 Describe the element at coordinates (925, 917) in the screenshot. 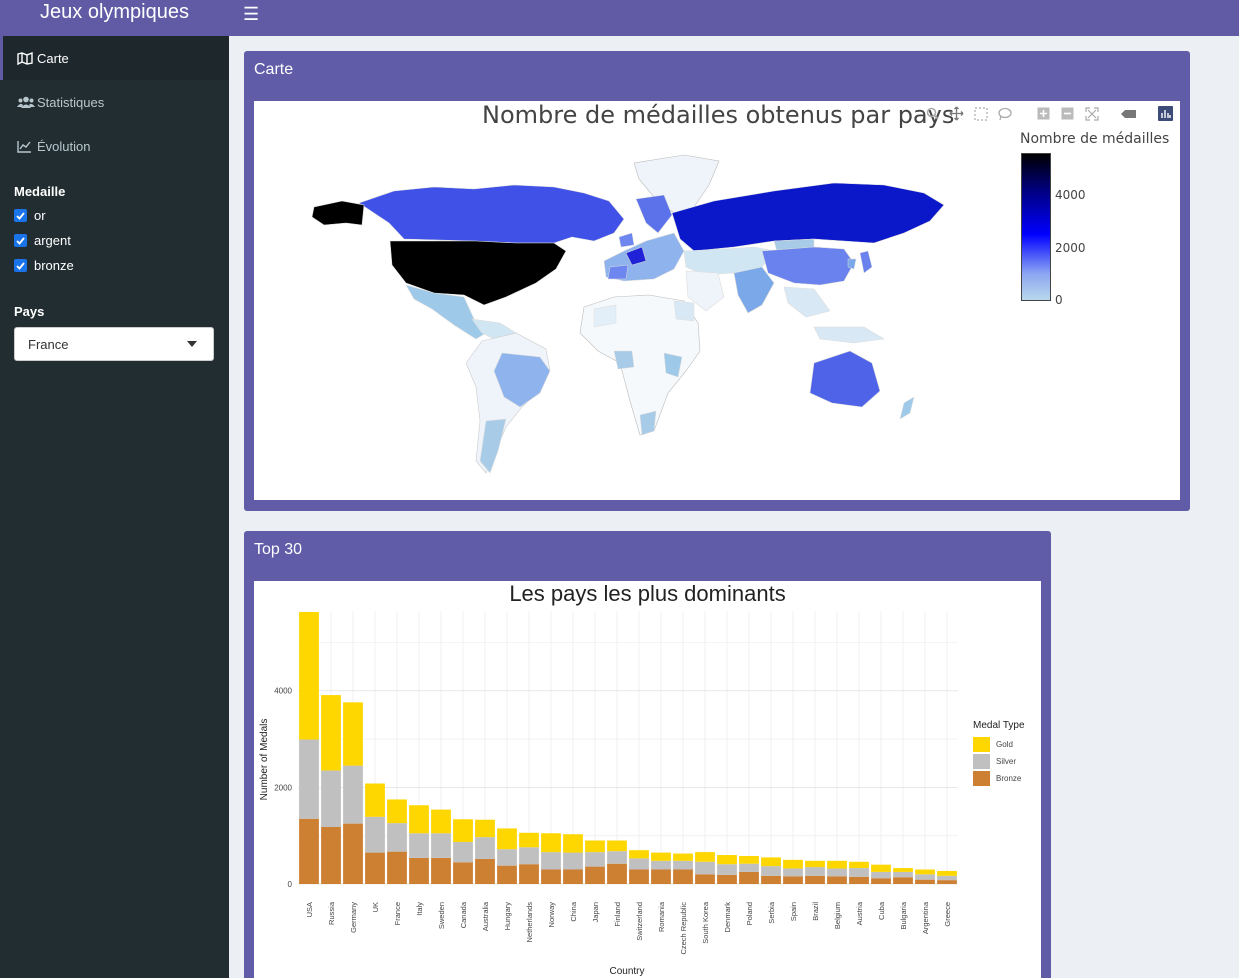

I see `x-tick-label: Argentina` at that location.